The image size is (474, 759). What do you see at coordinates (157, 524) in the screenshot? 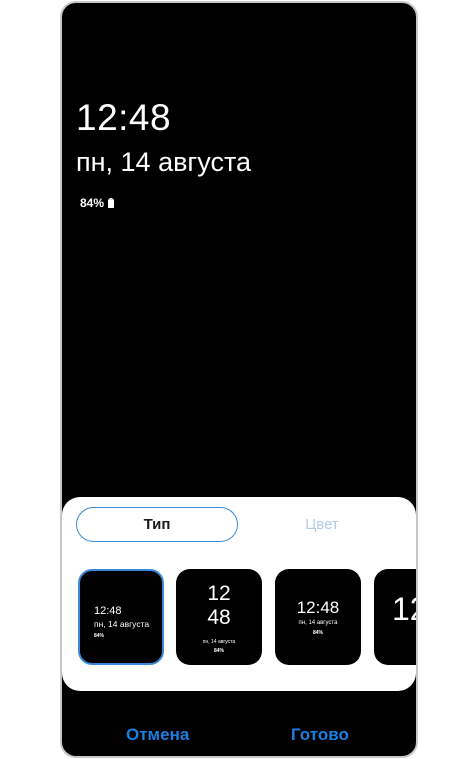
I see `tab-type: Тип` at bounding box center [157, 524].